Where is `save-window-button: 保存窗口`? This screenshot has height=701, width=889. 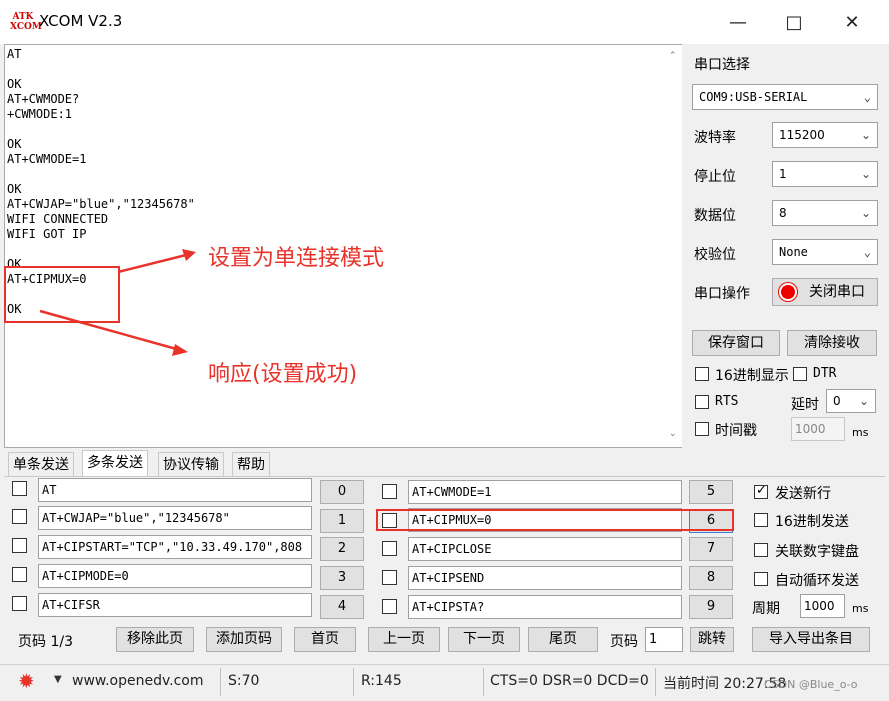
save-window-button: 保存窗口 is located at coordinates (736, 343).